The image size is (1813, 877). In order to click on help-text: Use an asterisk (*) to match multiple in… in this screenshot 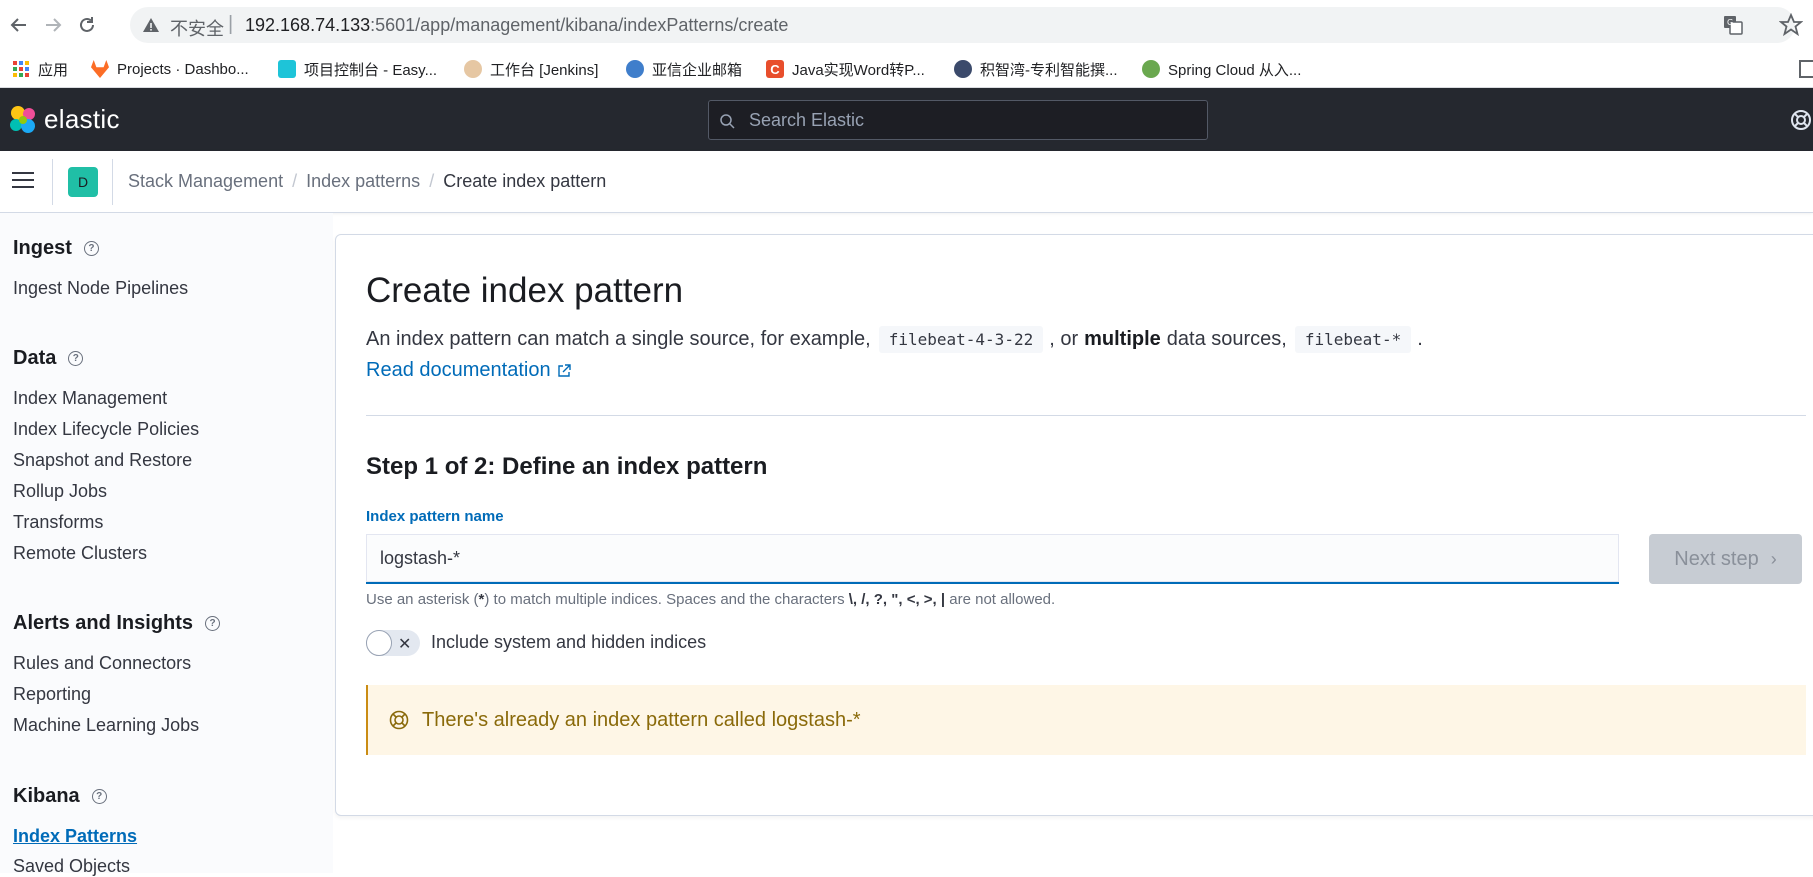, I will do `click(710, 599)`.